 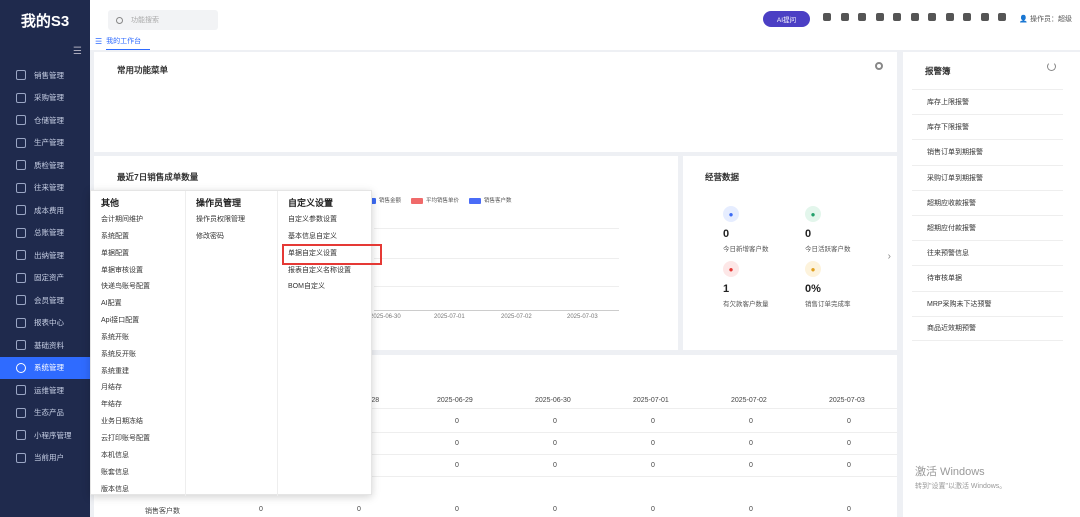 I want to click on alarm-item: MRP采购未下达预警, so click(x=987, y=303).